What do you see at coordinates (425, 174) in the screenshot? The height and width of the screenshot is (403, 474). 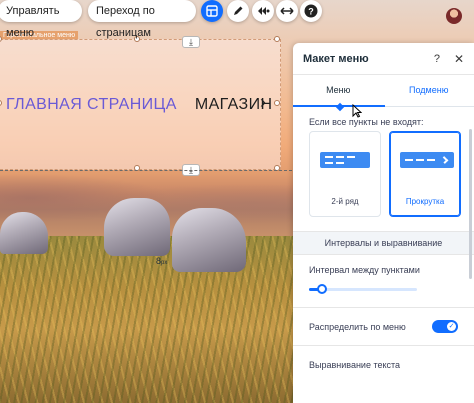 I see `option-scroll: Прокрутка` at bounding box center [425, 174].